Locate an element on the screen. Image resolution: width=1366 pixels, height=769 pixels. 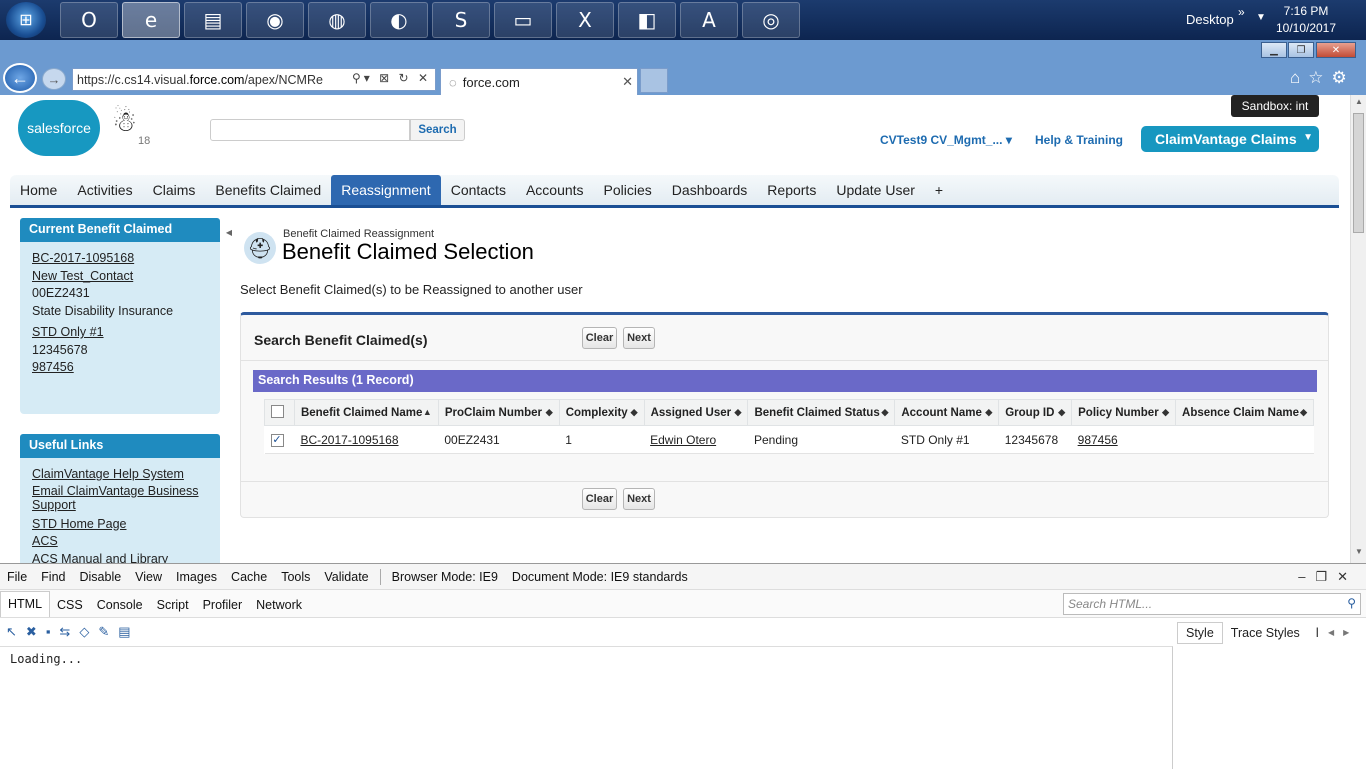
sidebar-useful-item: ClaimVantage Help System is located at coordinates (120, 475).